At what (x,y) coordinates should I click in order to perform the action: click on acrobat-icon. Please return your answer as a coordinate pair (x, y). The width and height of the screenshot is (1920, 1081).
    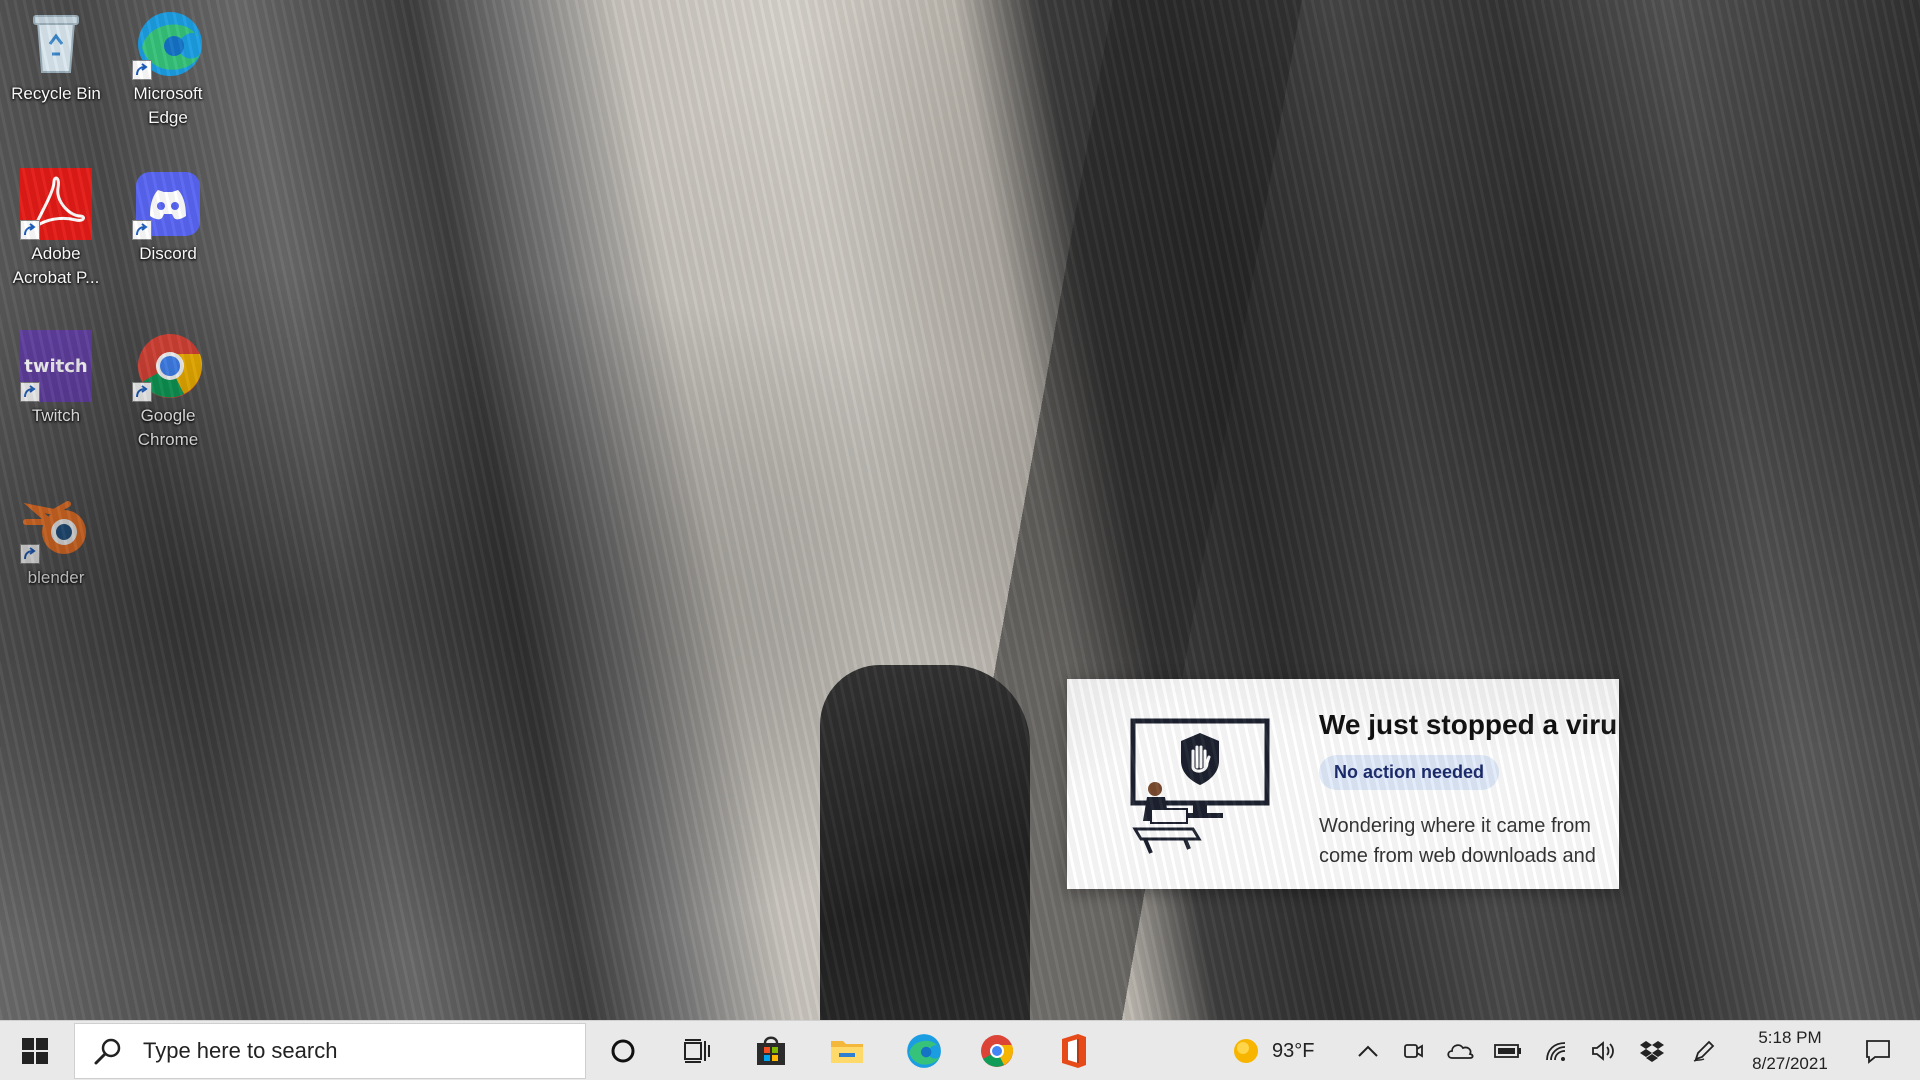
    Looking at the image, I should click on (56, 204).